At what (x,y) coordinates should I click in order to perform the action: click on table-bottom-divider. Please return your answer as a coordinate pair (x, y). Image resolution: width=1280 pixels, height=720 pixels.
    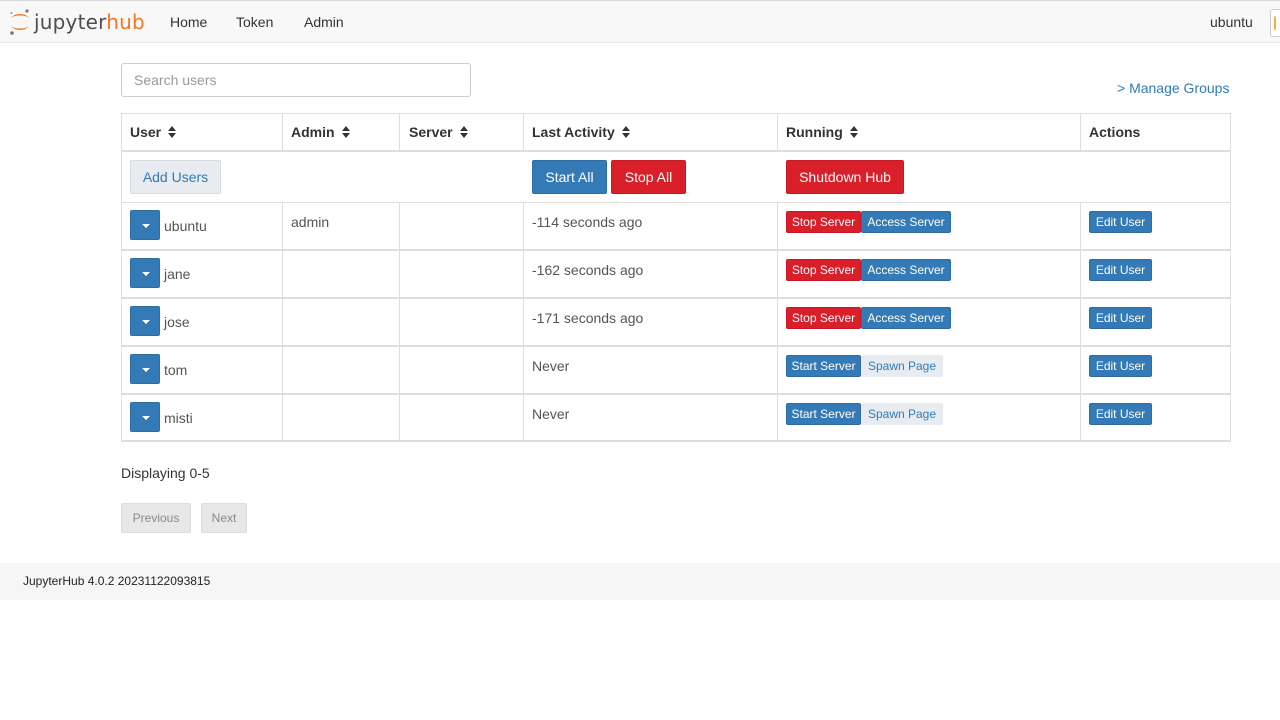
    Looking at the image, I should click on (676, 441).